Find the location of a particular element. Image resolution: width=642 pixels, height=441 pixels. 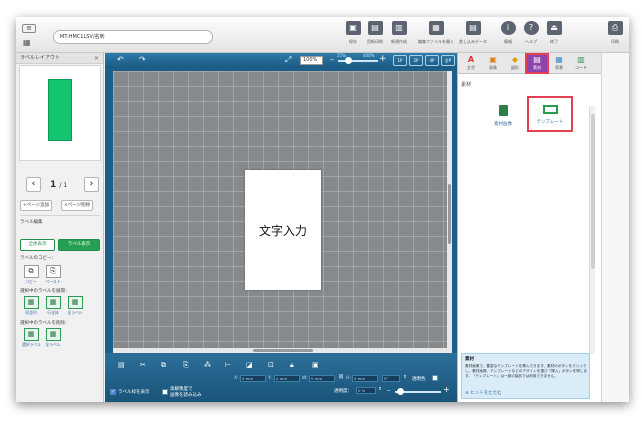

new-button: ▥ 新規作成 is located at coordinates (399, 33).